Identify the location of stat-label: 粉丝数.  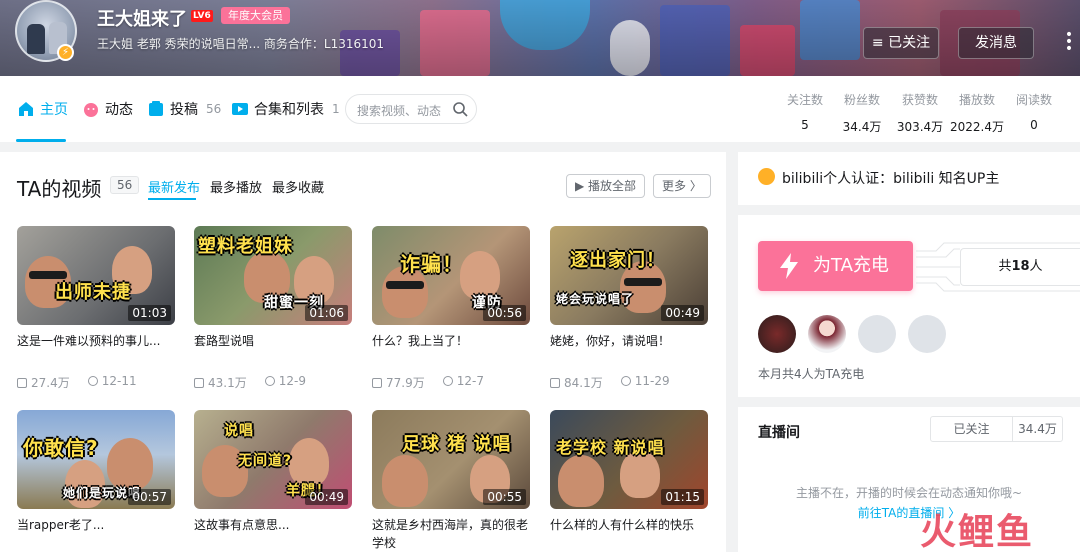
(861, 100).